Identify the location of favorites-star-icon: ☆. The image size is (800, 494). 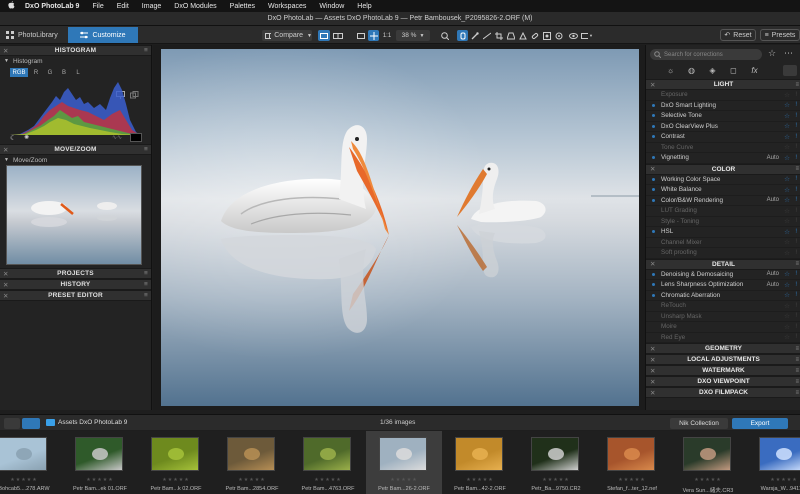
(772, 53).